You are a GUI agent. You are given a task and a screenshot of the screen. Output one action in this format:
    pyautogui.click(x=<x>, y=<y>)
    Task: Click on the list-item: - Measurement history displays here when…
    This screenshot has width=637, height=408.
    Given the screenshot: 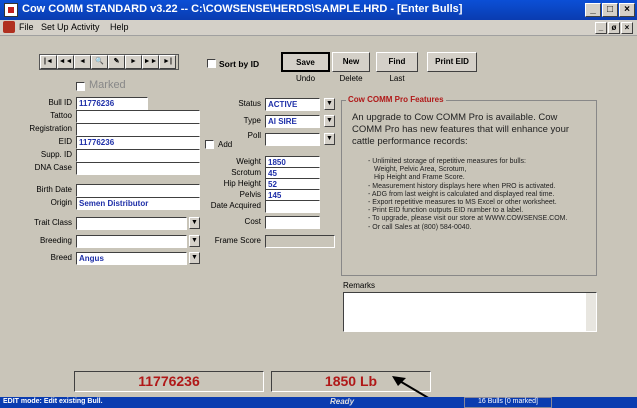 What is the action you would take?
    pyautogui.click(x=462, y=186)
    